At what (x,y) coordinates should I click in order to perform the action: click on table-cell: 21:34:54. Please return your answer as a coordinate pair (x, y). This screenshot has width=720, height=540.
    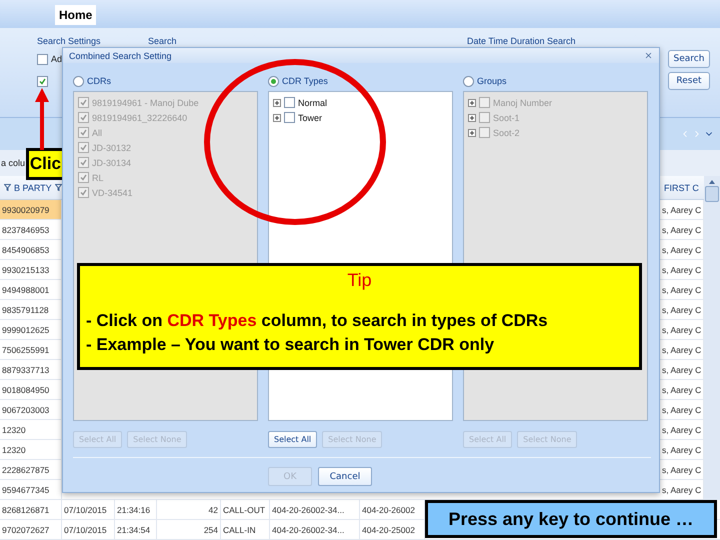
    Looking at the image, I should click on (136, 529).